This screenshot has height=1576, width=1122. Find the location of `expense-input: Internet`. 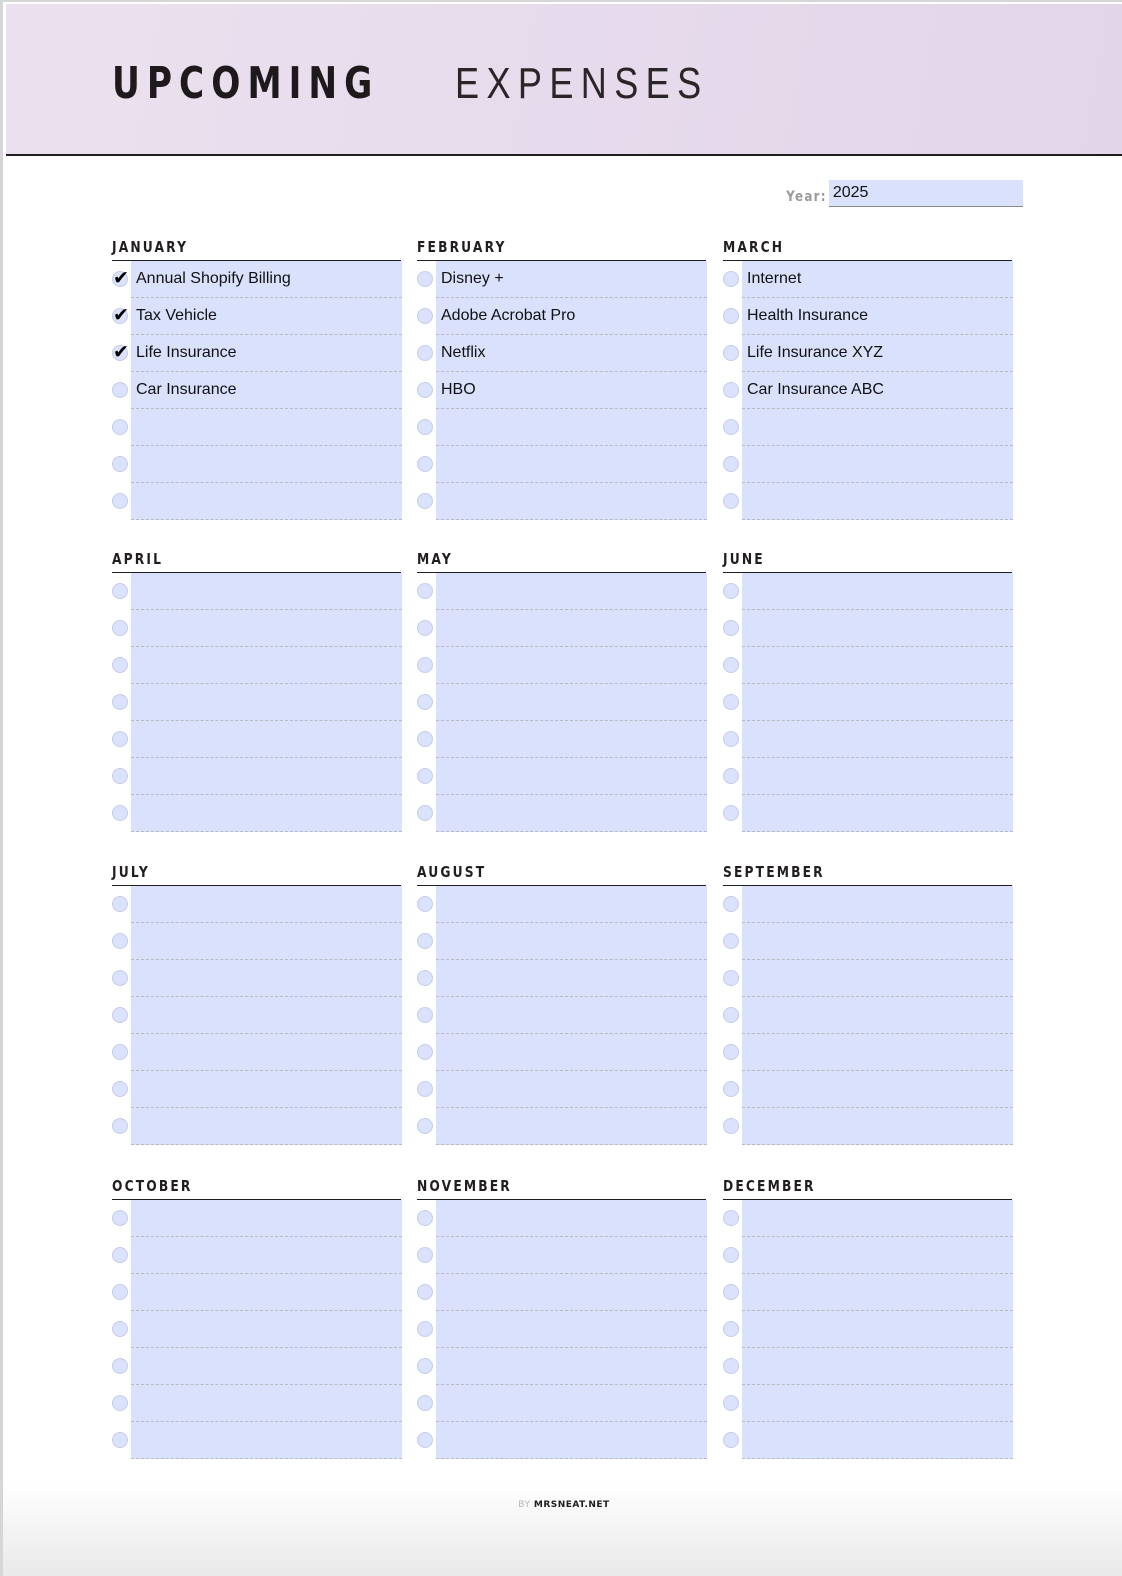

expense-input: Internet is located at coordinates (877, 279).